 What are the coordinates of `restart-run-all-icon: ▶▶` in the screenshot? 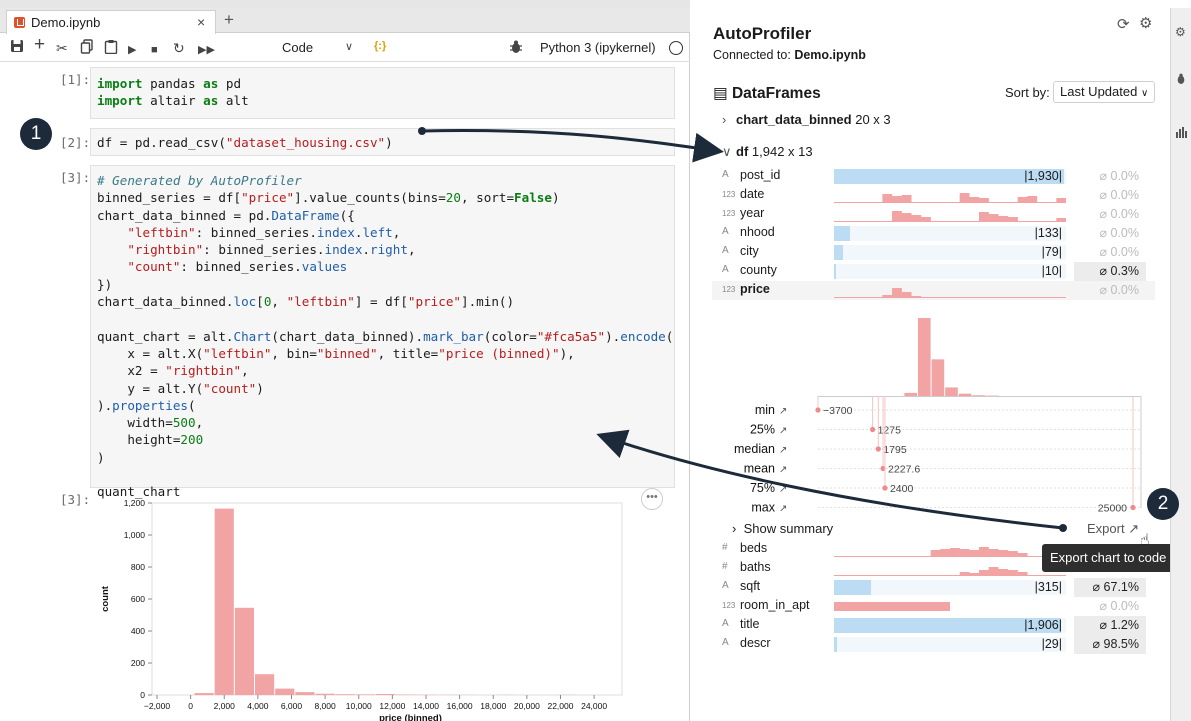 It's located at (206, 50).